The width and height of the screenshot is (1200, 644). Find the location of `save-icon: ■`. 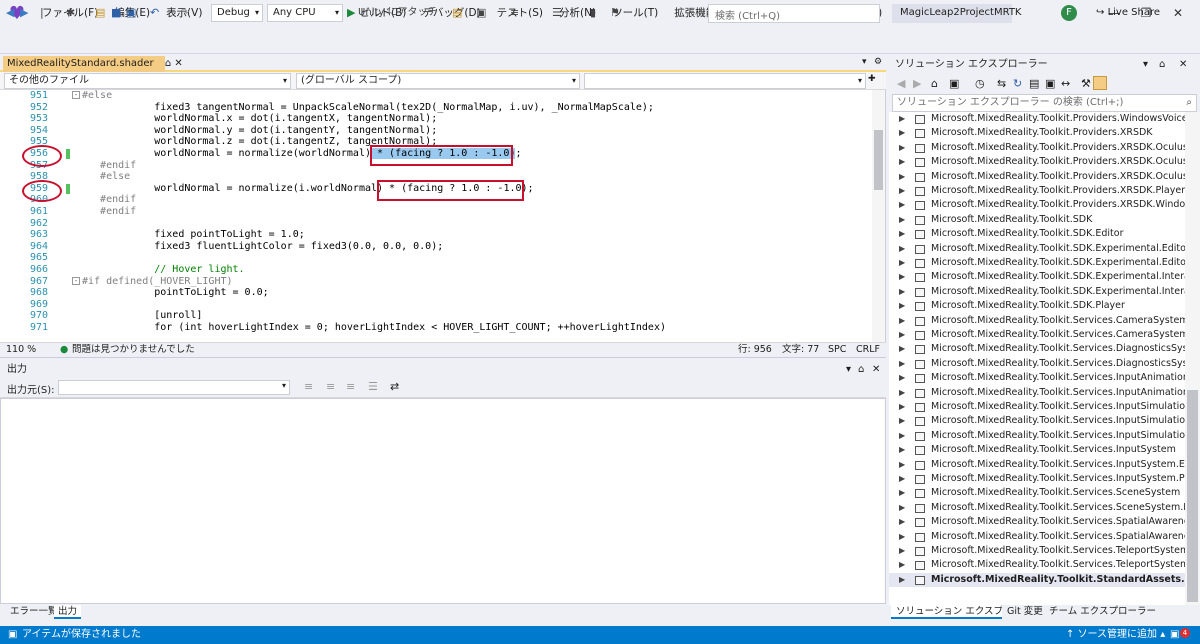

save-icon: ■ is located at coordinates (116, 13).